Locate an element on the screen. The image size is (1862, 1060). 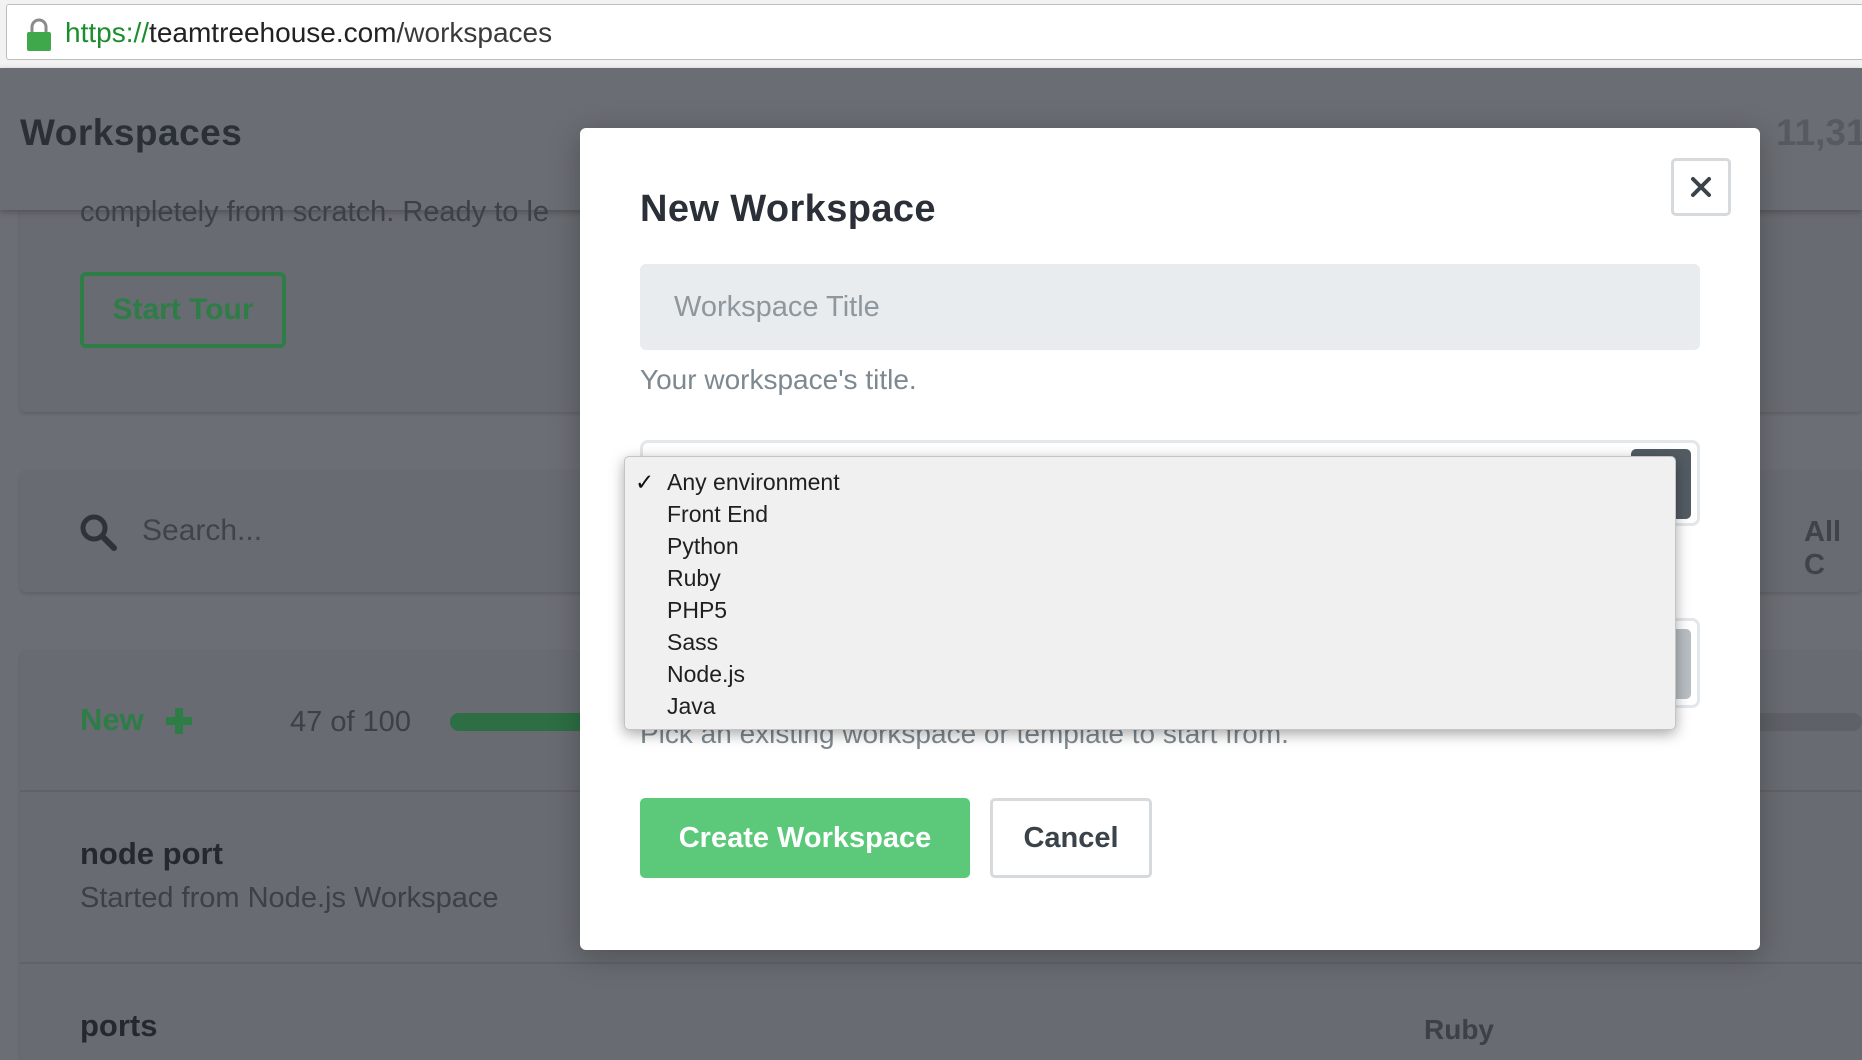
new-workspace-link: New is located at coordinates (112, 720).